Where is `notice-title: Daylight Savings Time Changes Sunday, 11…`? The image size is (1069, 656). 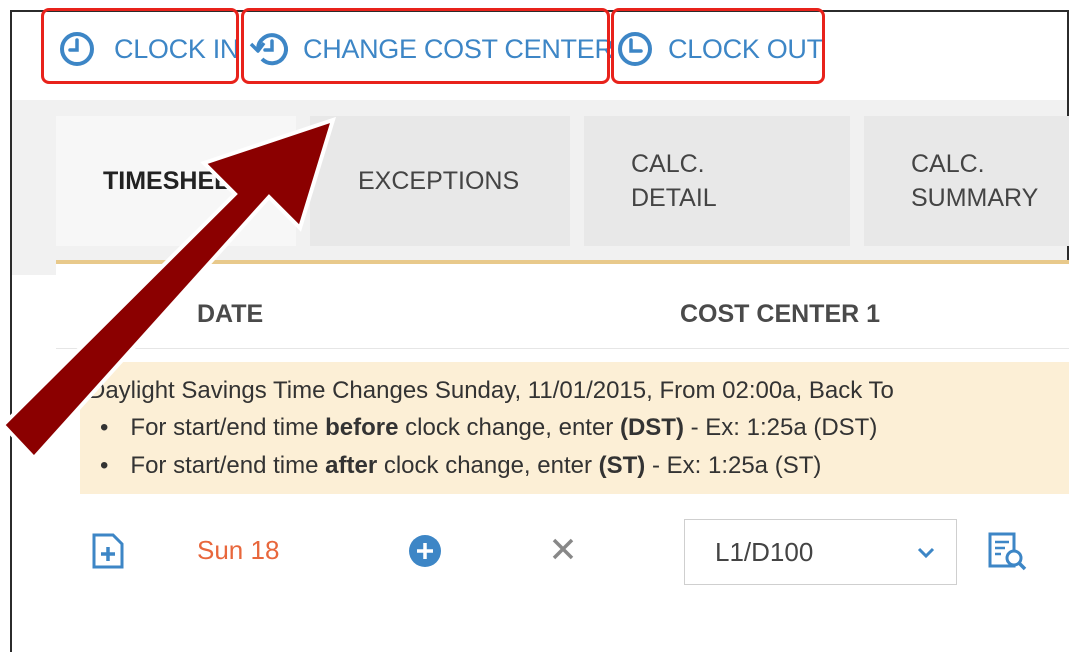
notice-title: Daylight Savings Time Changes Sunday, 11… is located at coordinates (491, 391).